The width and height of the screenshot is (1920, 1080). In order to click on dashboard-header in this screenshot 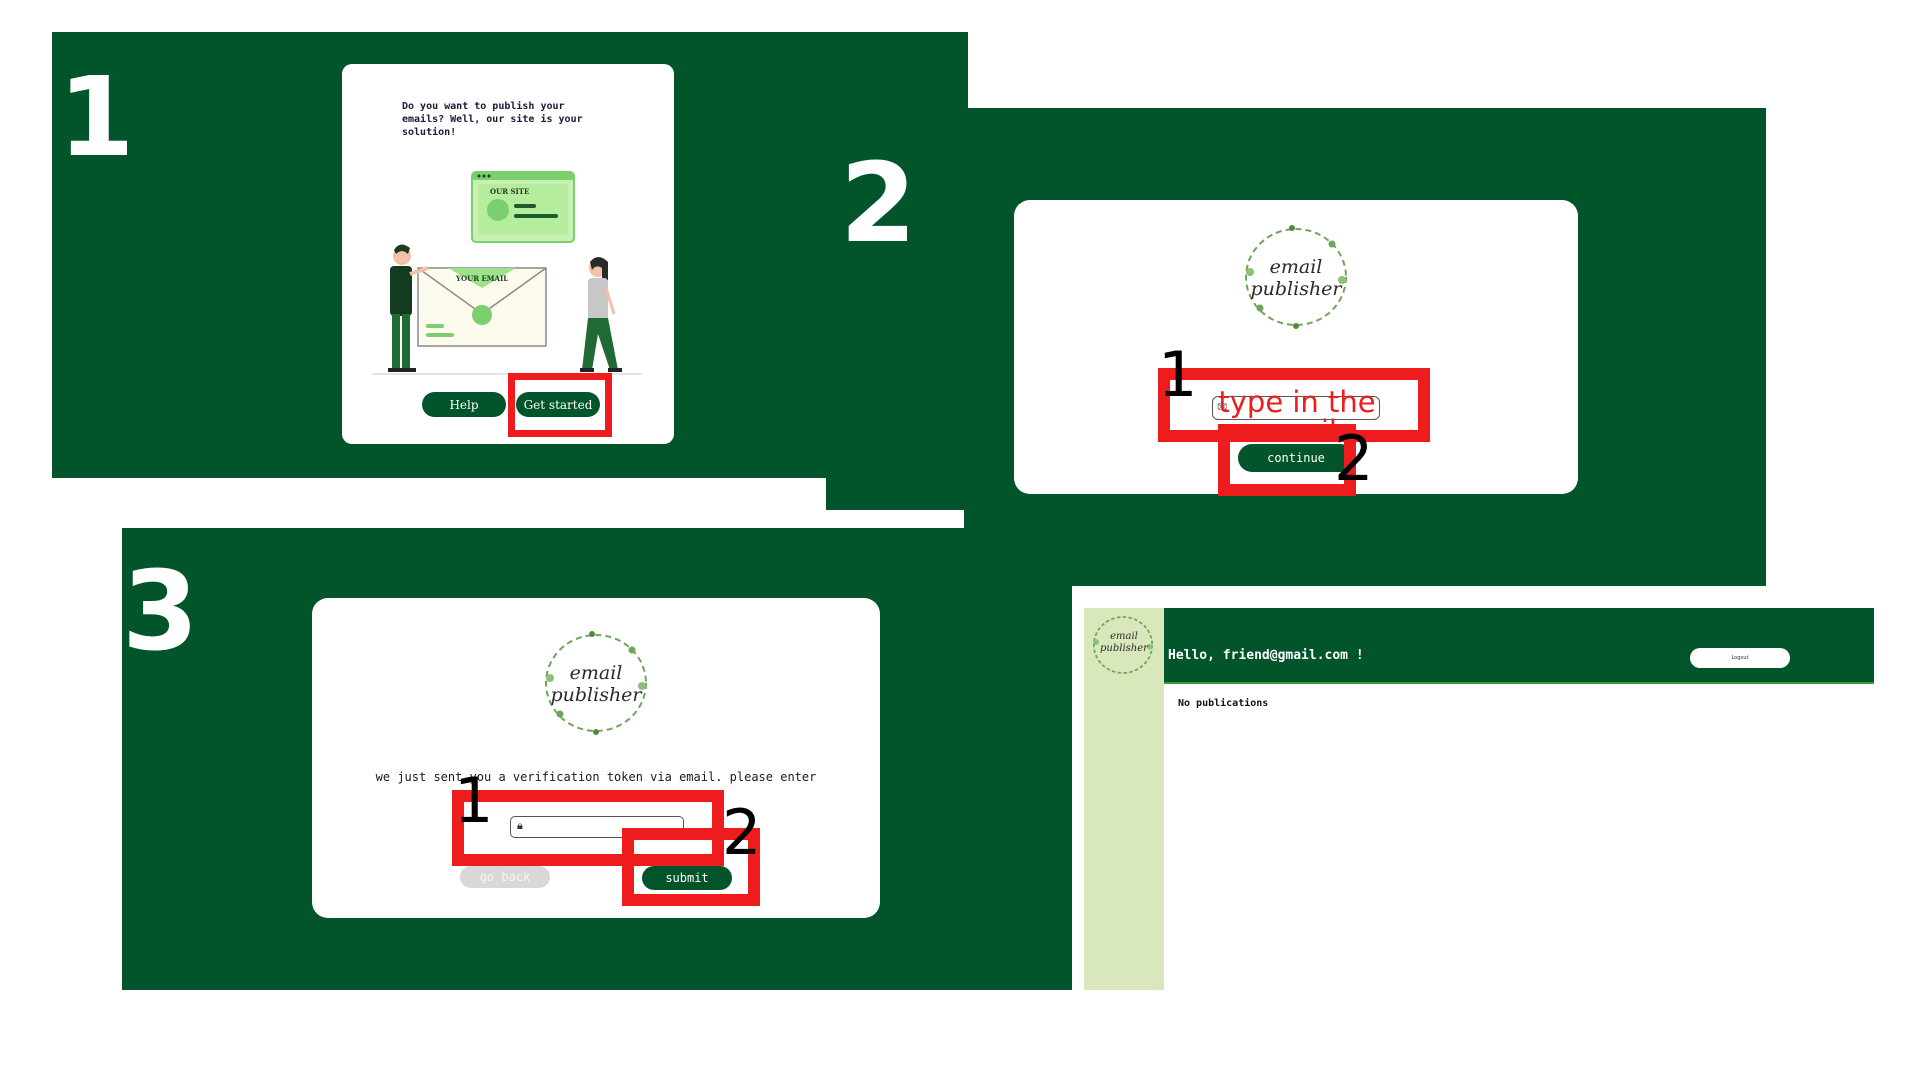, I will do `click(1519, 646)`.